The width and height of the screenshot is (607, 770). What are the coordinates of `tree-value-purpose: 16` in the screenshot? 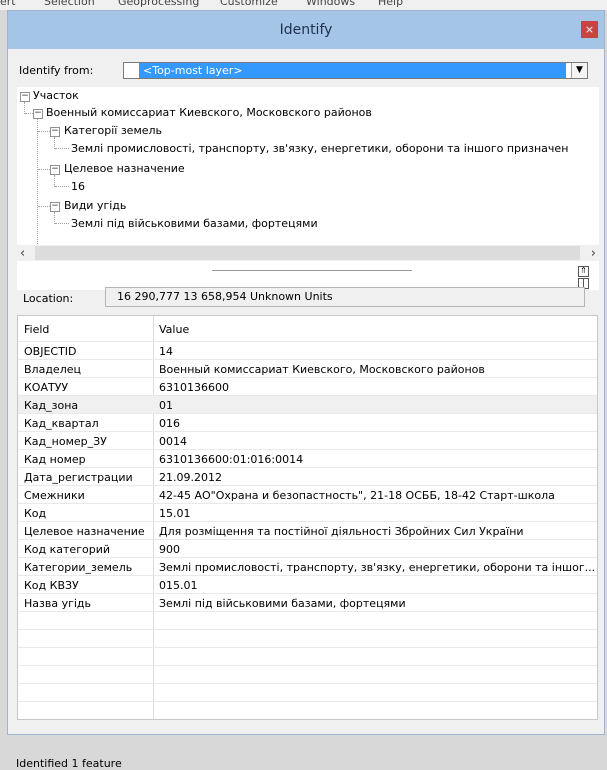 It's located at (78, 186).